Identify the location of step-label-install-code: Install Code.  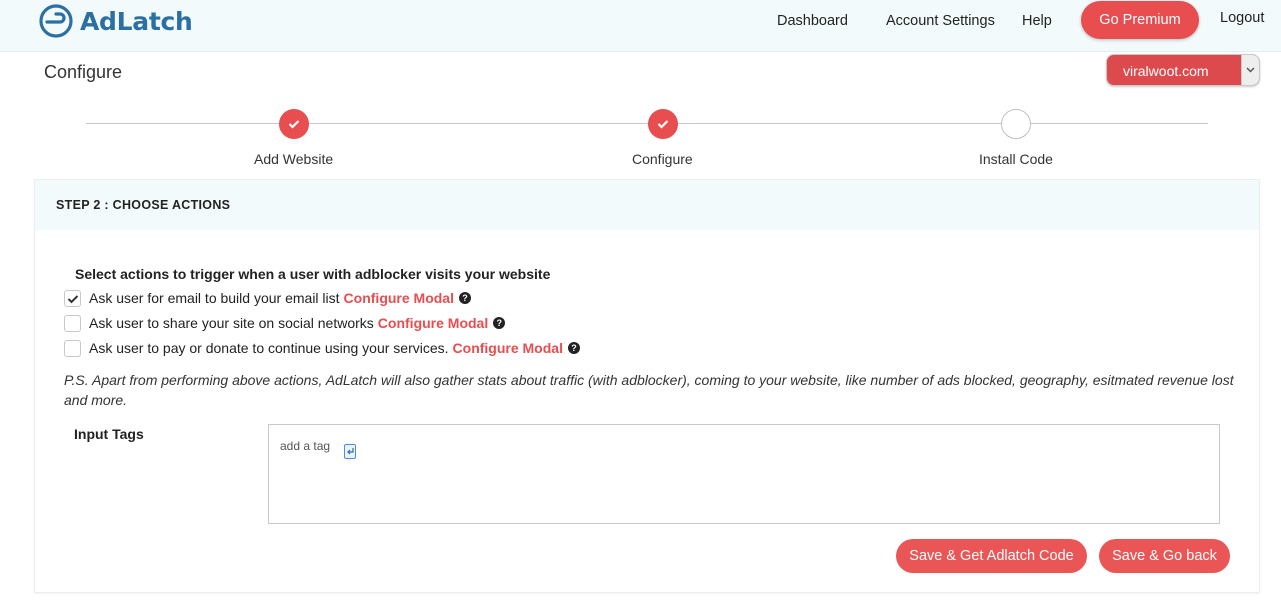
(1016, 159).